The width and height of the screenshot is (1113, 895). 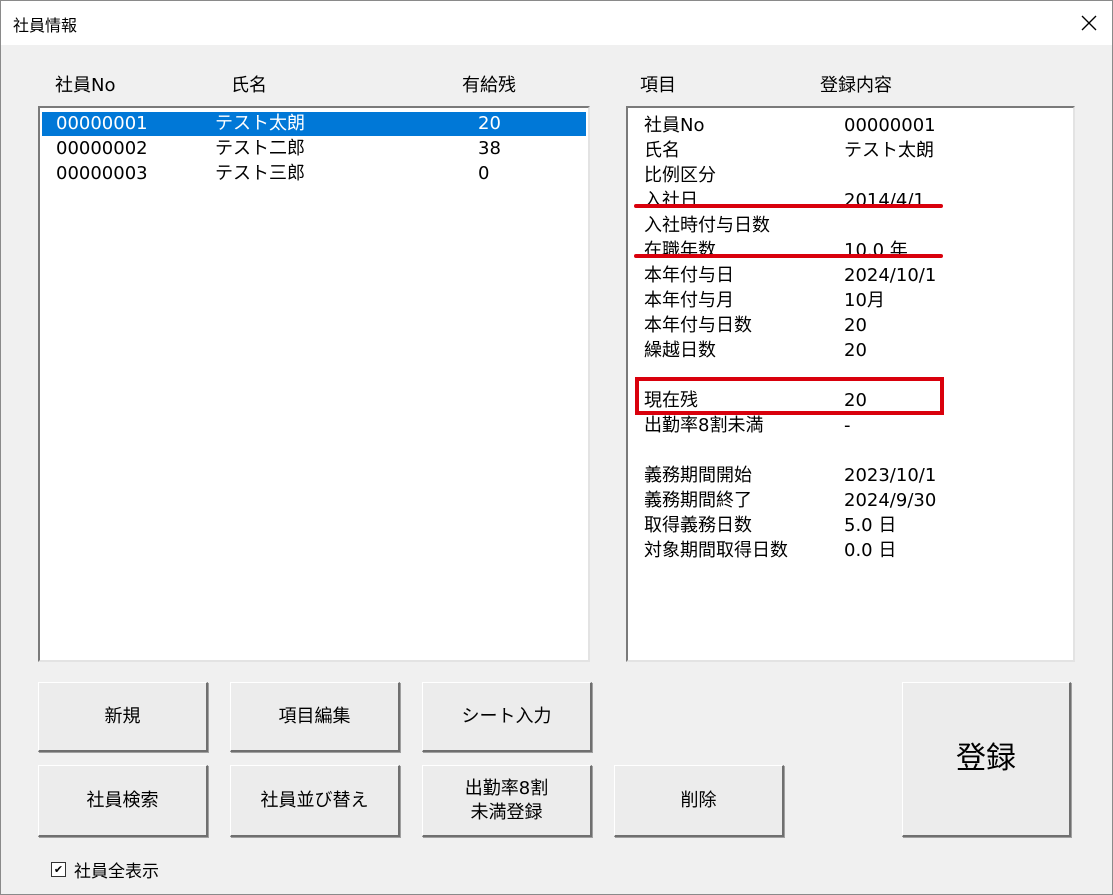 I want to click on detail-row: 取得義務日数 5.0 日, so click(x=848, y=525).